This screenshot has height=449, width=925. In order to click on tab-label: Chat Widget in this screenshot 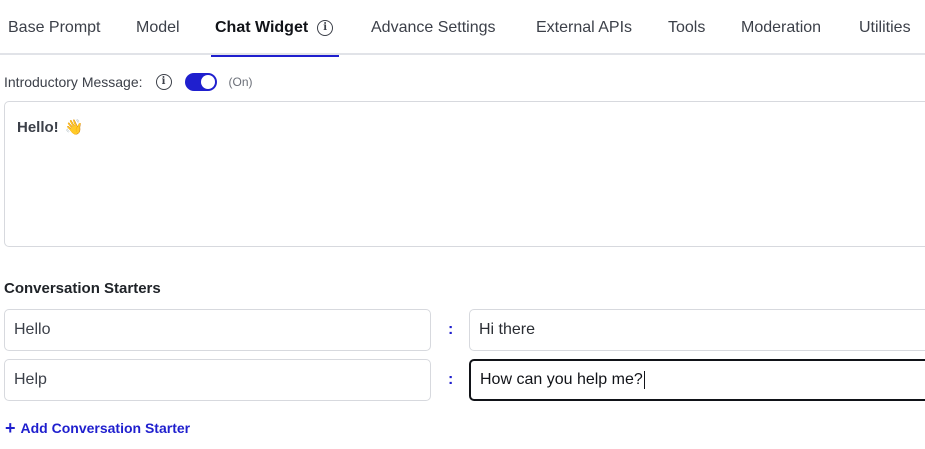, I will do `click(262, 27)`.